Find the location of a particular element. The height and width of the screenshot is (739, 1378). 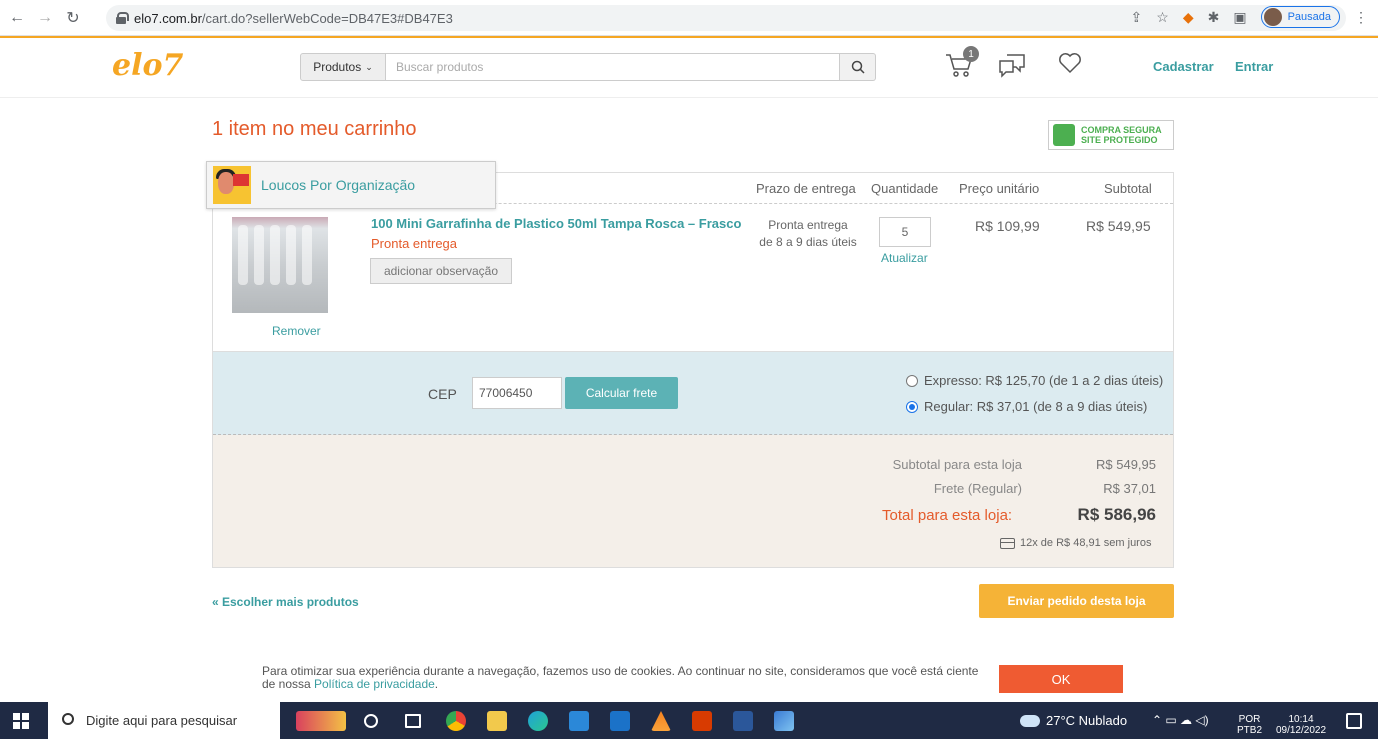

subtotal-value: R$ 549,95 is located at coordinates (1126, 464).